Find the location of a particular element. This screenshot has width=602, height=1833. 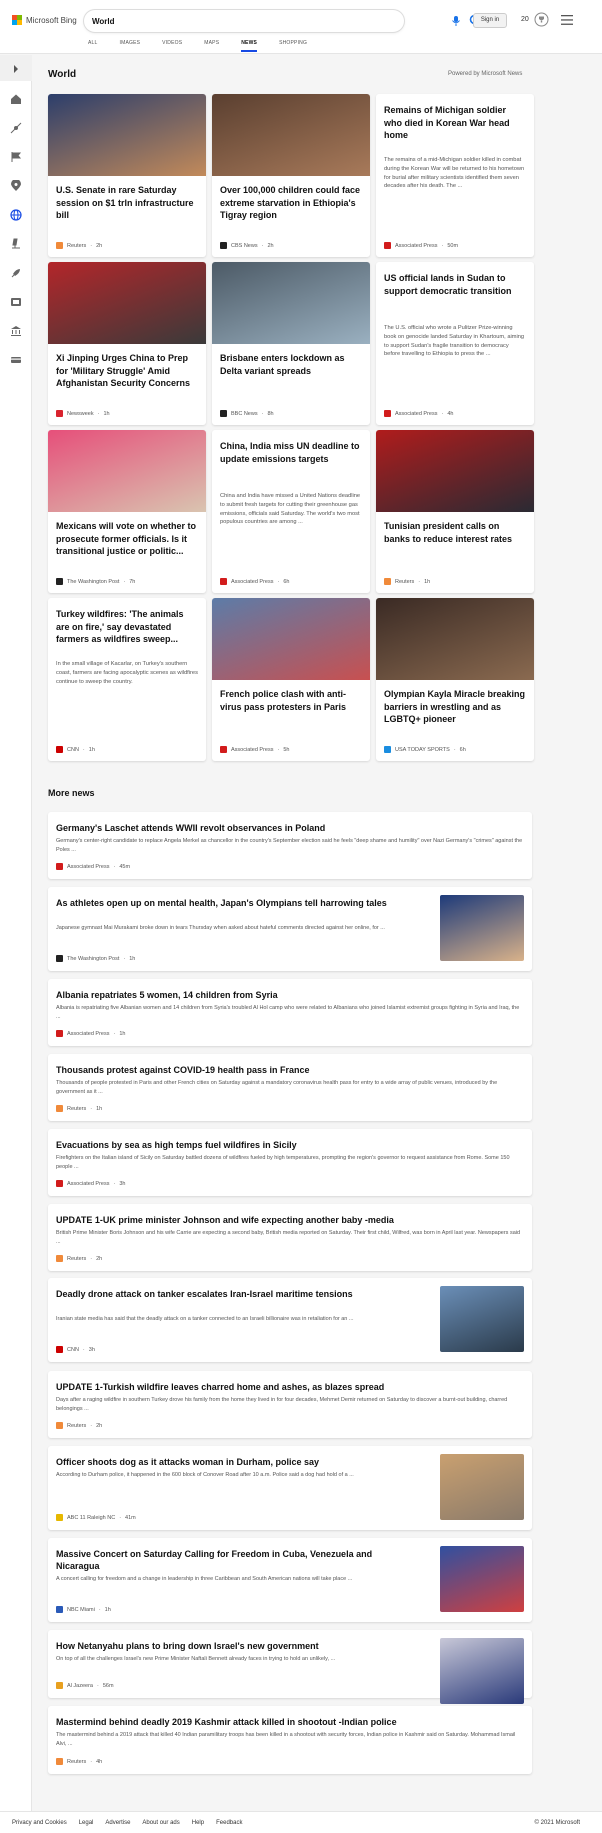

more-news-source: NBC Miami · 1h is located at coordinates (83, 1609).